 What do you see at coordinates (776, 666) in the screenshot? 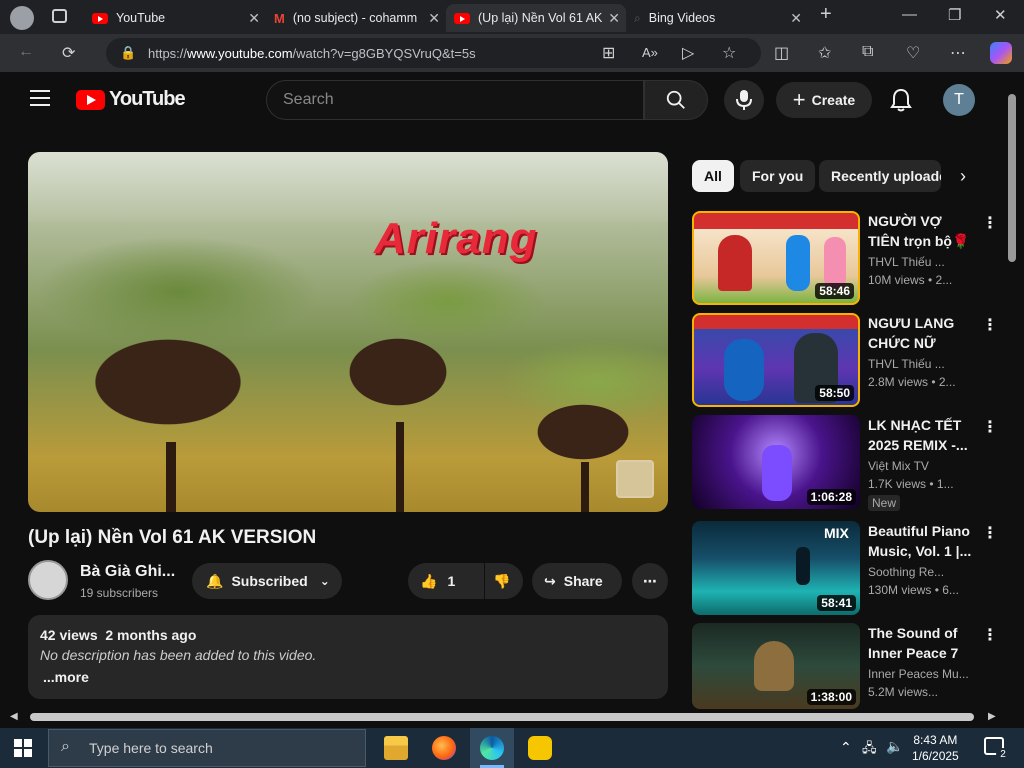
I see `video-thumbnail: 1:38:00` at bounding box center [776, 666].